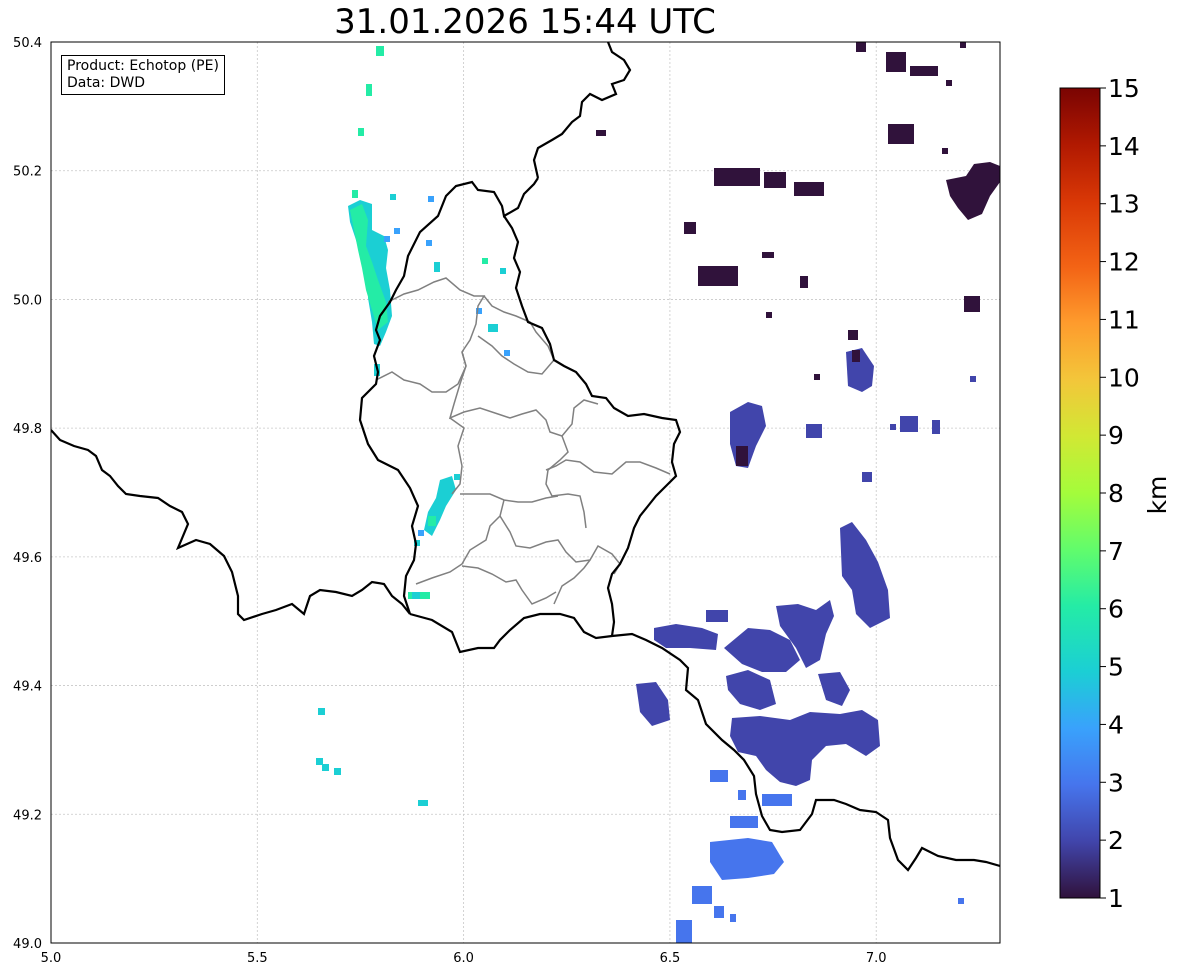 The width and height of the screenshot is (1178, 976). I want to click on x-tick-label: 6.0, so click(463, 958).